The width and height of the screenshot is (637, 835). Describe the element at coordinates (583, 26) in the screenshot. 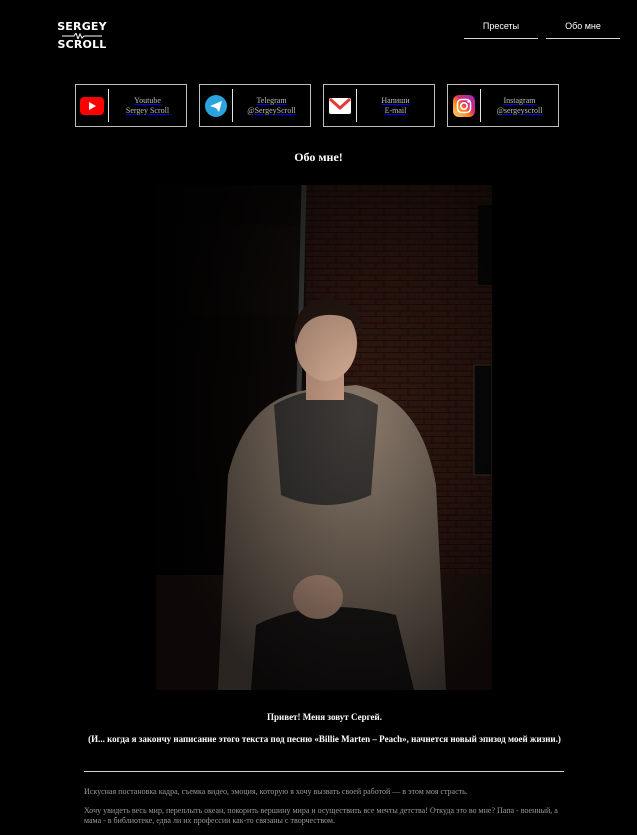

I see `nav-about: Обо мне` at that location.